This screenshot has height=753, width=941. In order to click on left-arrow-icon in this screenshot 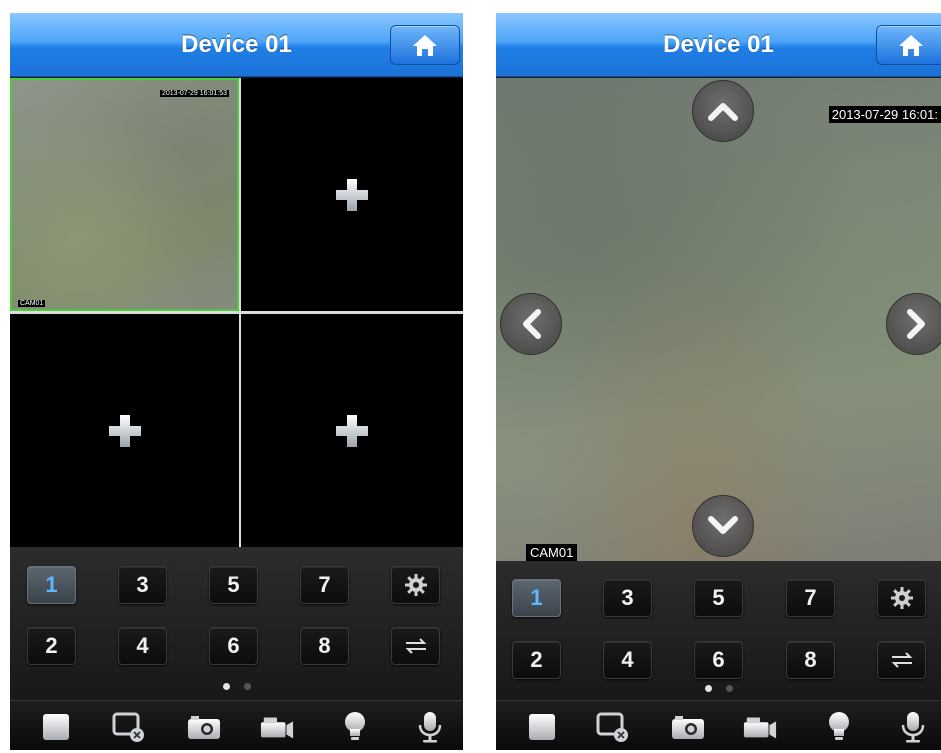, I will do `click(532, 324)`.